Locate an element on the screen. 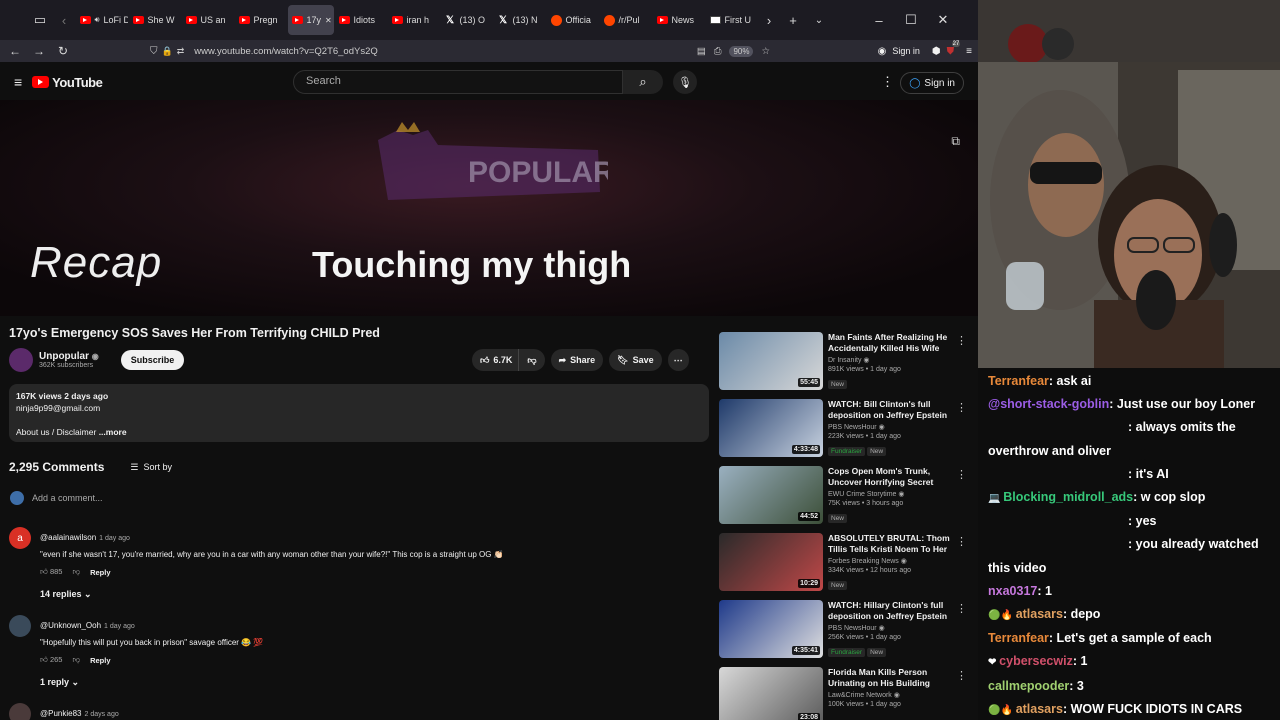  like-button: 👍︎ 6.7K is located at coordinates (495, 360).